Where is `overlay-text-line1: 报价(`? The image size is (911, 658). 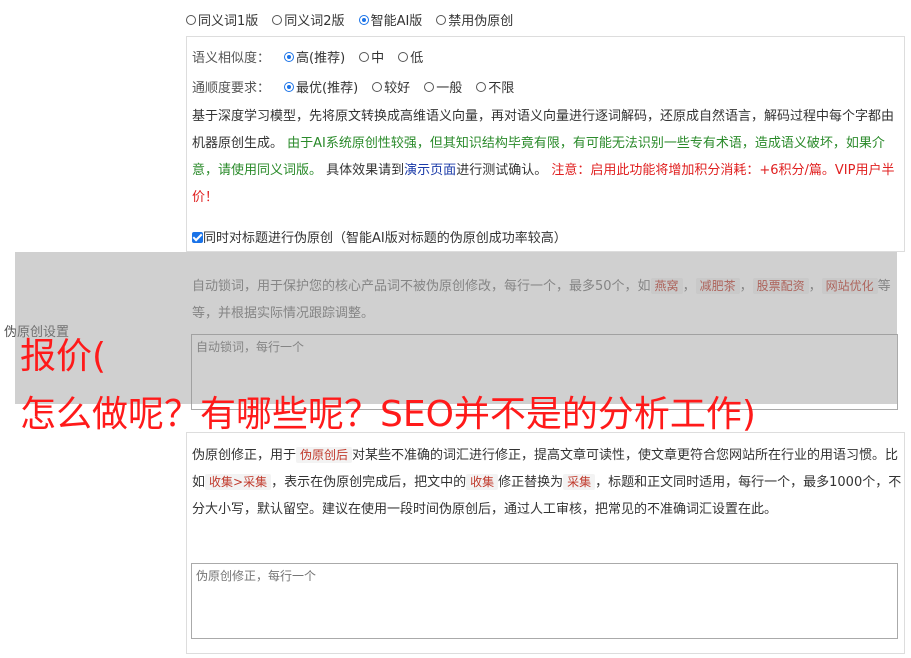
overlay-text-line1: 报价( is located at coordinates (63, 356).